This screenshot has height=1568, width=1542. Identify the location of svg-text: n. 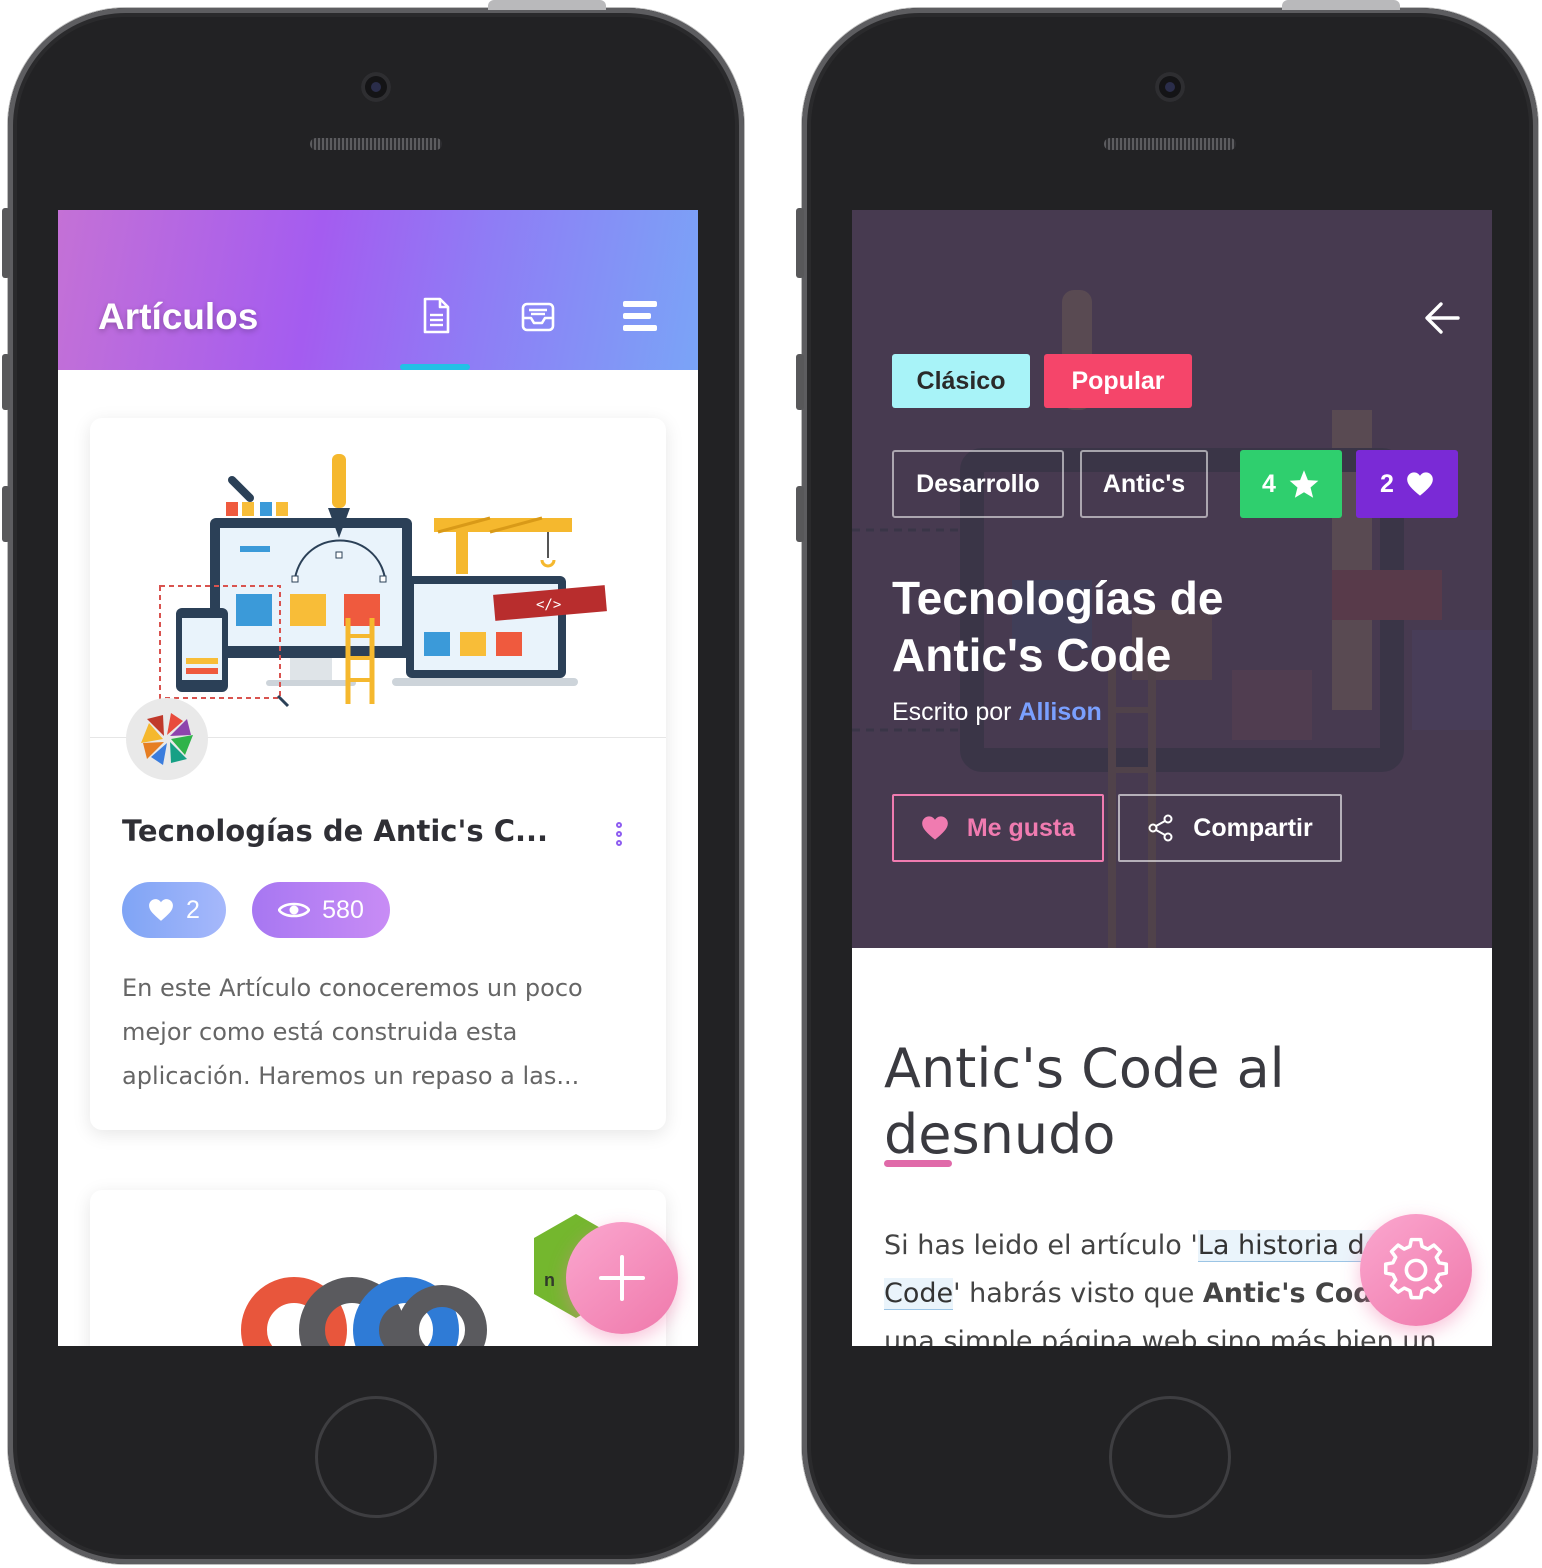
(549, 1280).